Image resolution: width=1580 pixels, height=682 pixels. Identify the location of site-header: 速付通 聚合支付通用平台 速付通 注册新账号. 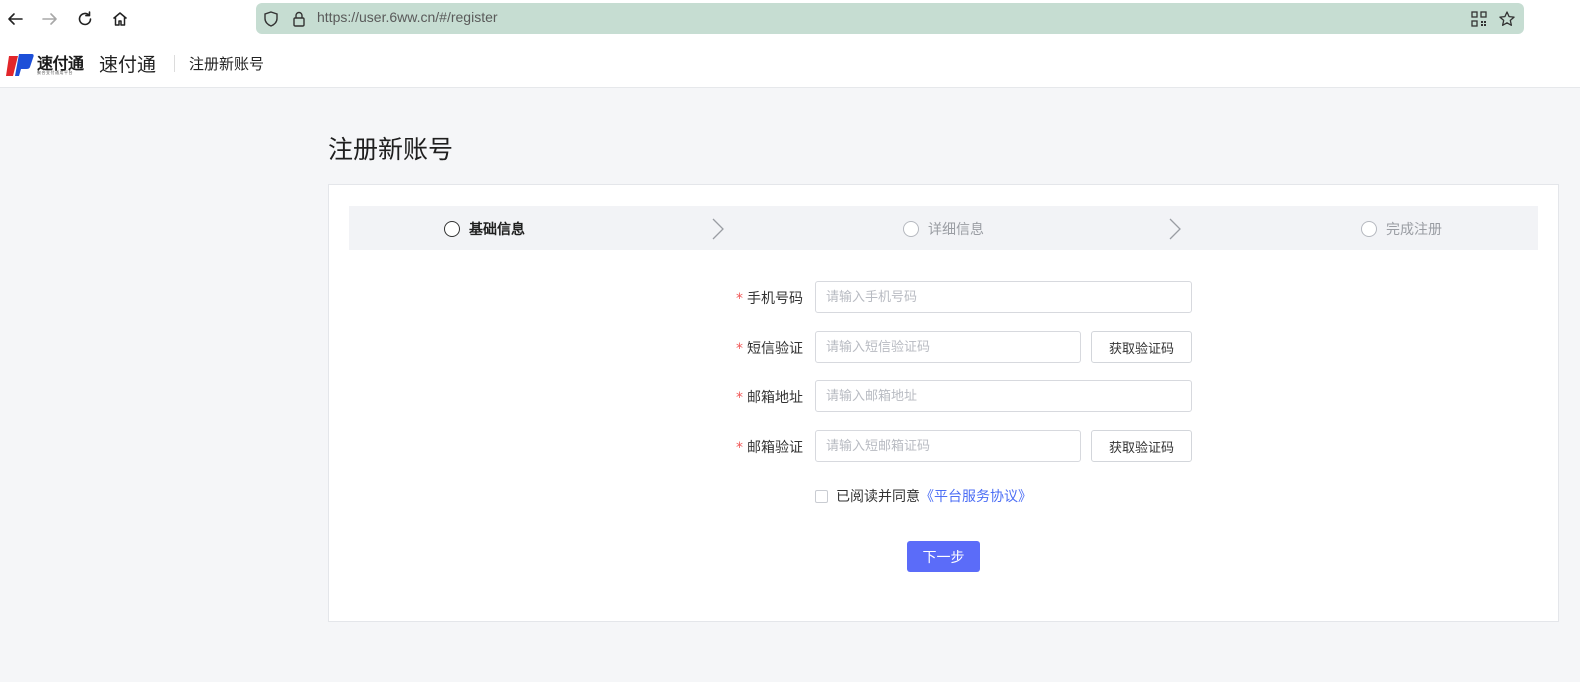
(790, 62).